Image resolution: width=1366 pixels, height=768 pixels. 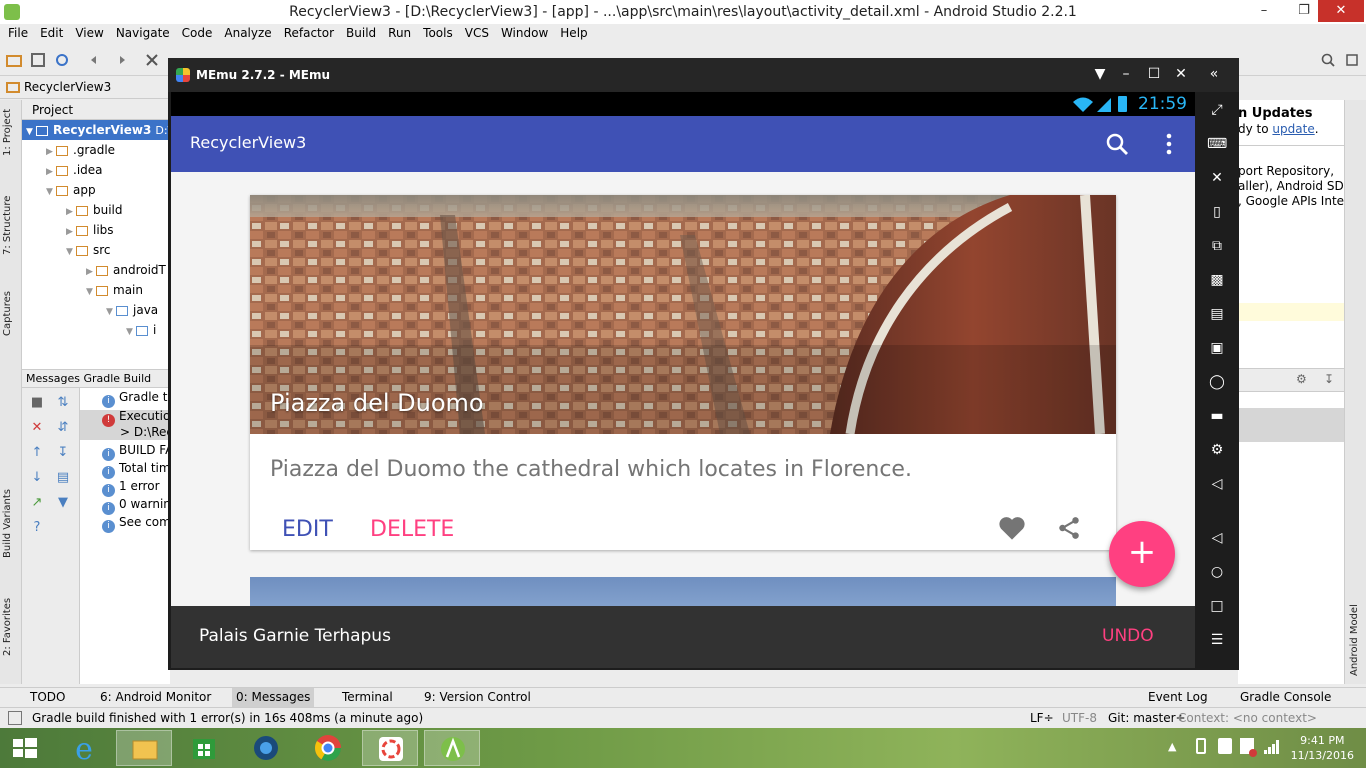 What do you see at coordinates (1069, 528) in the screenshot?
I see `share-icon` at bounding box center [1069, 528].